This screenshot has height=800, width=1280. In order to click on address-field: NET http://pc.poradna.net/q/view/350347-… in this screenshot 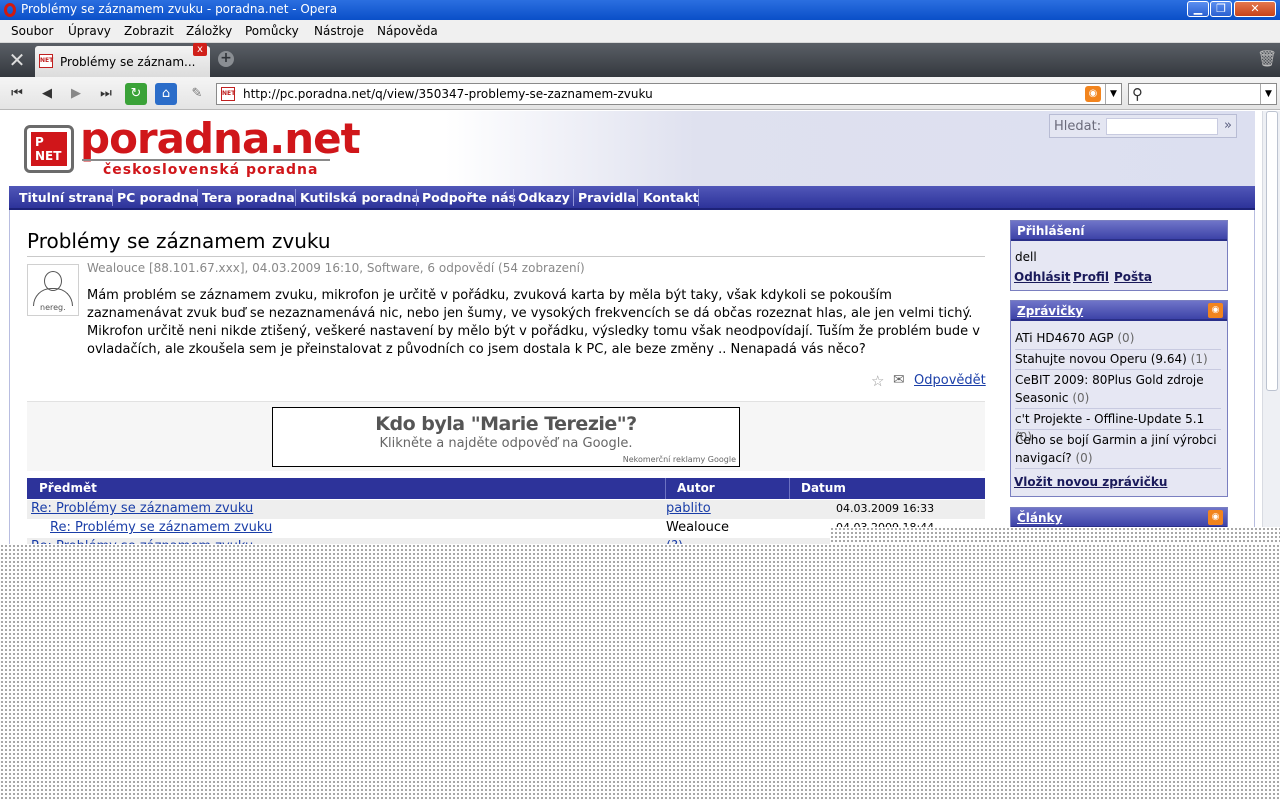, I will do `click(669, 94)`.